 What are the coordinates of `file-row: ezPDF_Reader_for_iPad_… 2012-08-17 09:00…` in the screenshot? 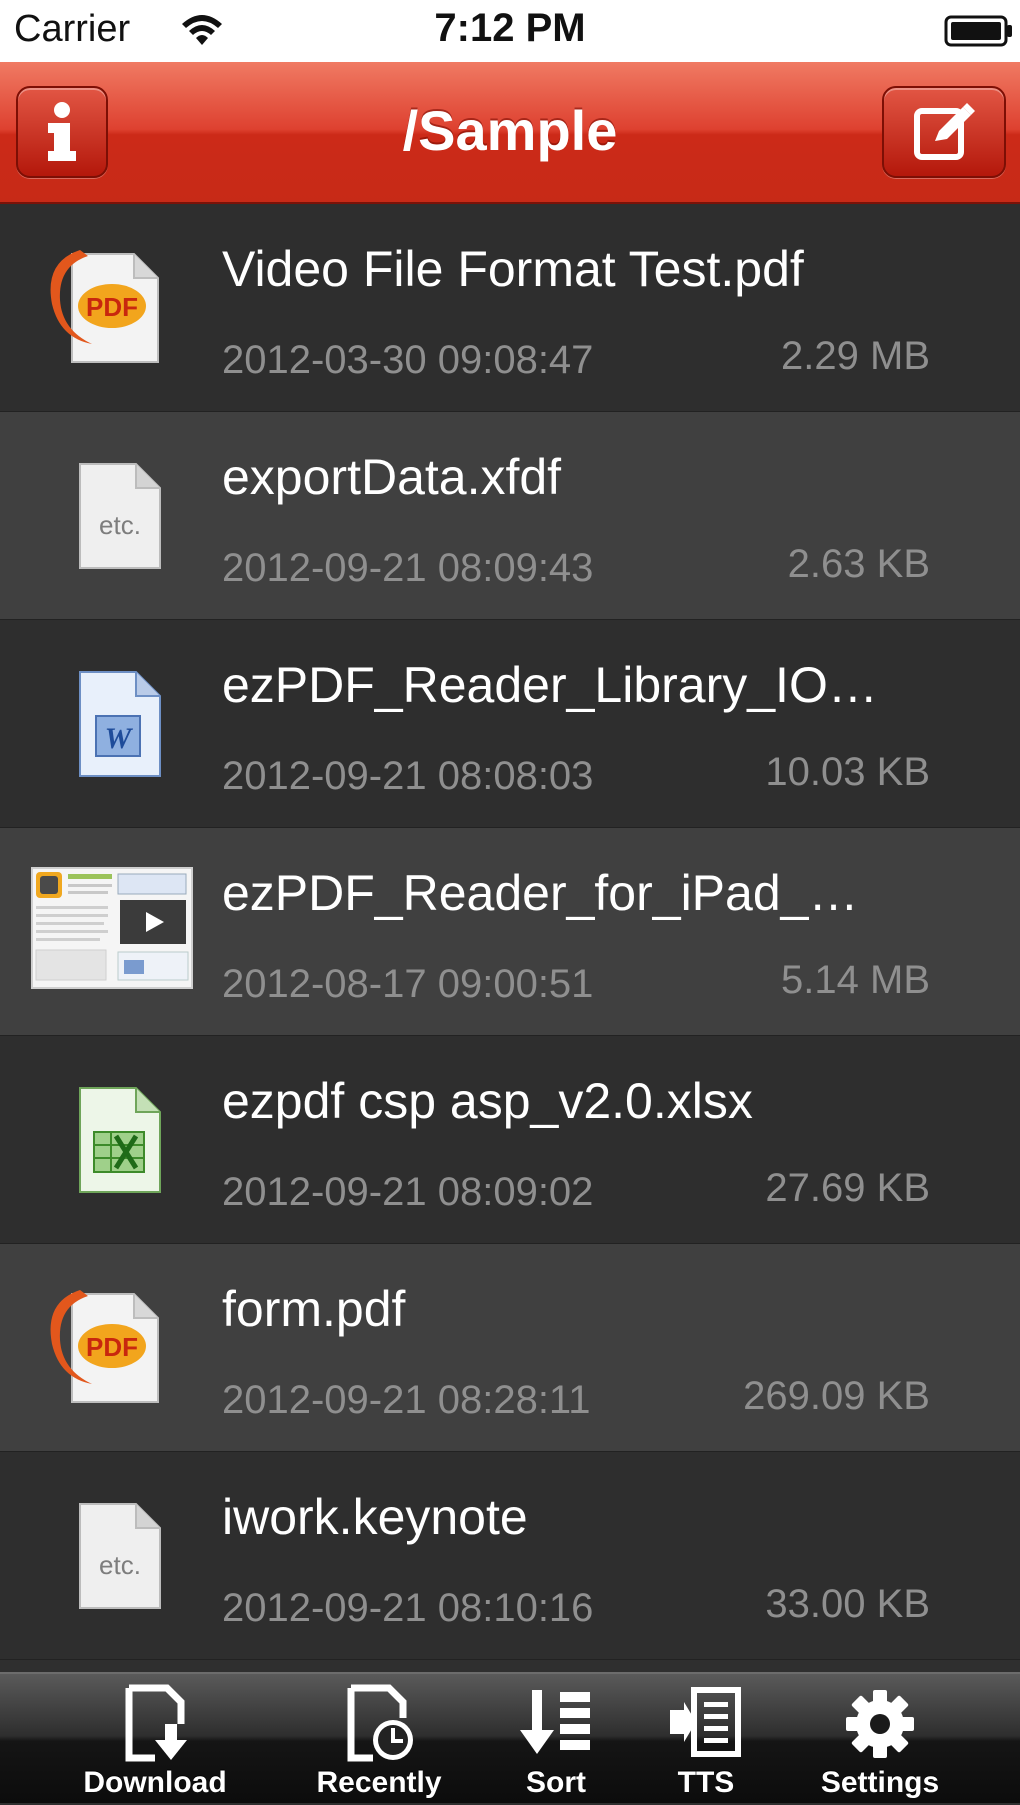 It's located at (510, 932).